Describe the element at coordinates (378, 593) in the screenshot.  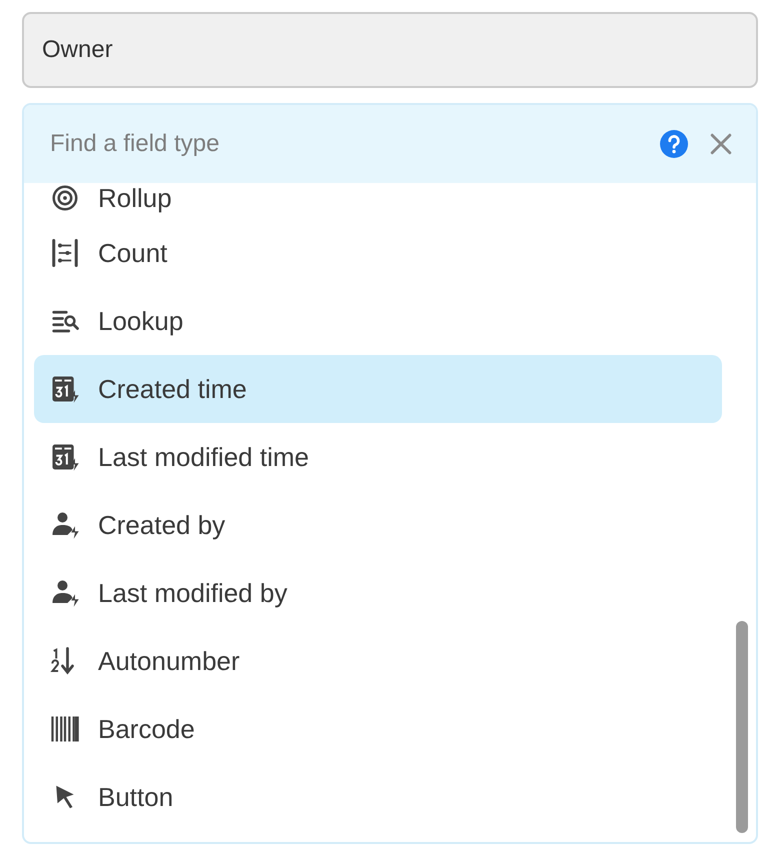
I see `field-type-option: Last modified by` at that location.